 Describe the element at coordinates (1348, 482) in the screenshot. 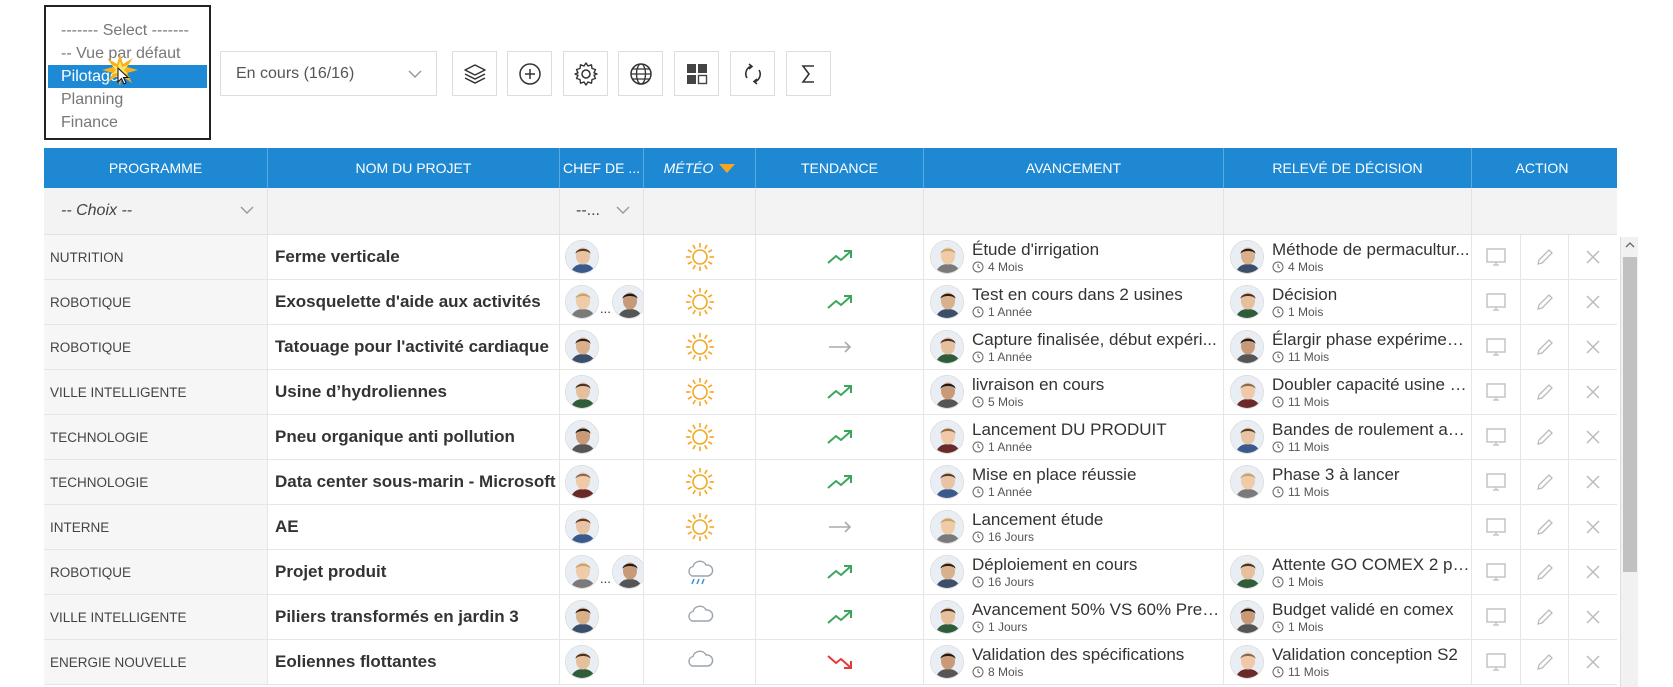

I see `decision-cell: Phase 3 à lancer 11 Mois` at that location.